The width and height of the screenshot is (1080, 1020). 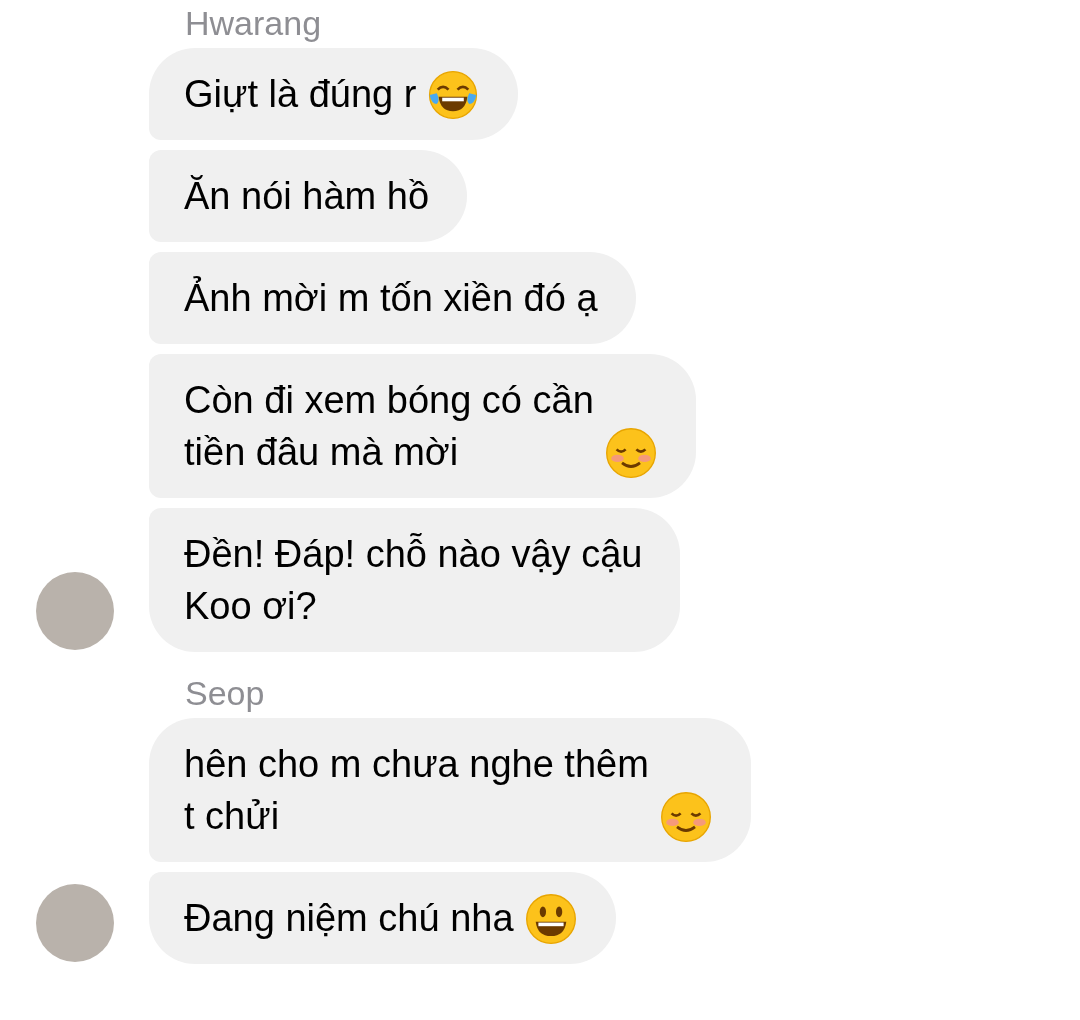 What do you see at coordinates (416, 790) in the screenshot?
I see `message-text: hên cho m chưa nghe thêm t chửi` at bounding box center [416, 790].